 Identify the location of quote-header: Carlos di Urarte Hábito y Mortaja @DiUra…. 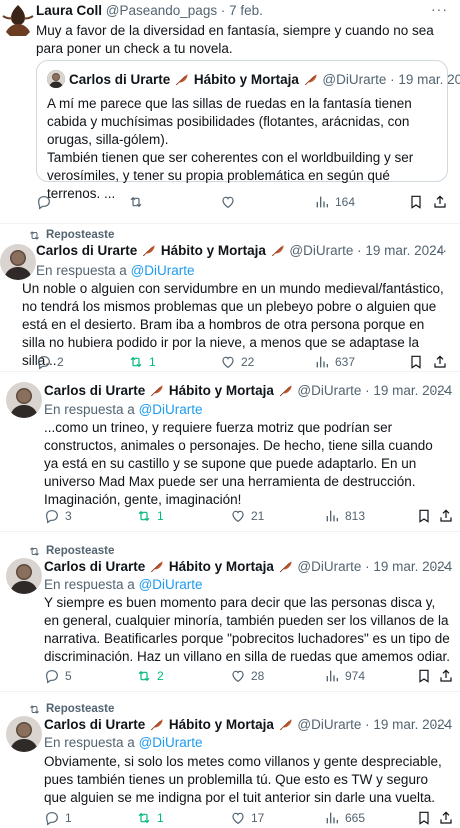
(253, 79).